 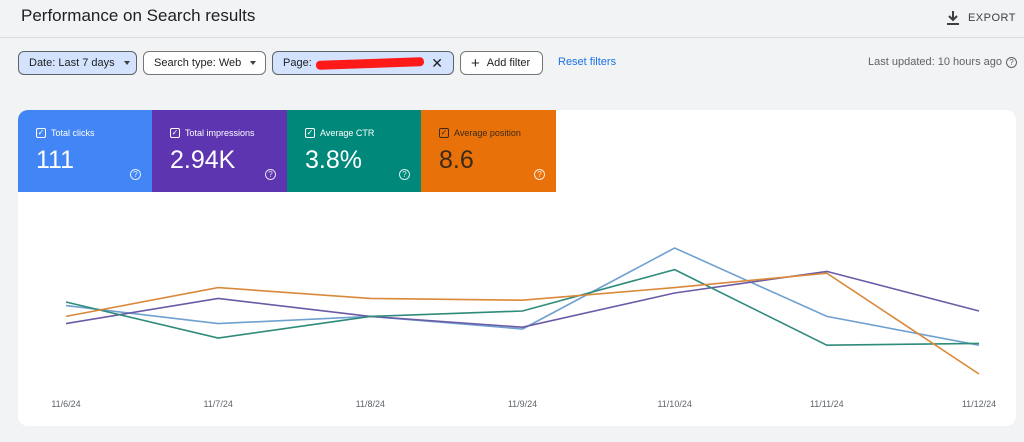 I want to click on metric-label-row: ✓ Average CTR, so click(x=339, y=133).